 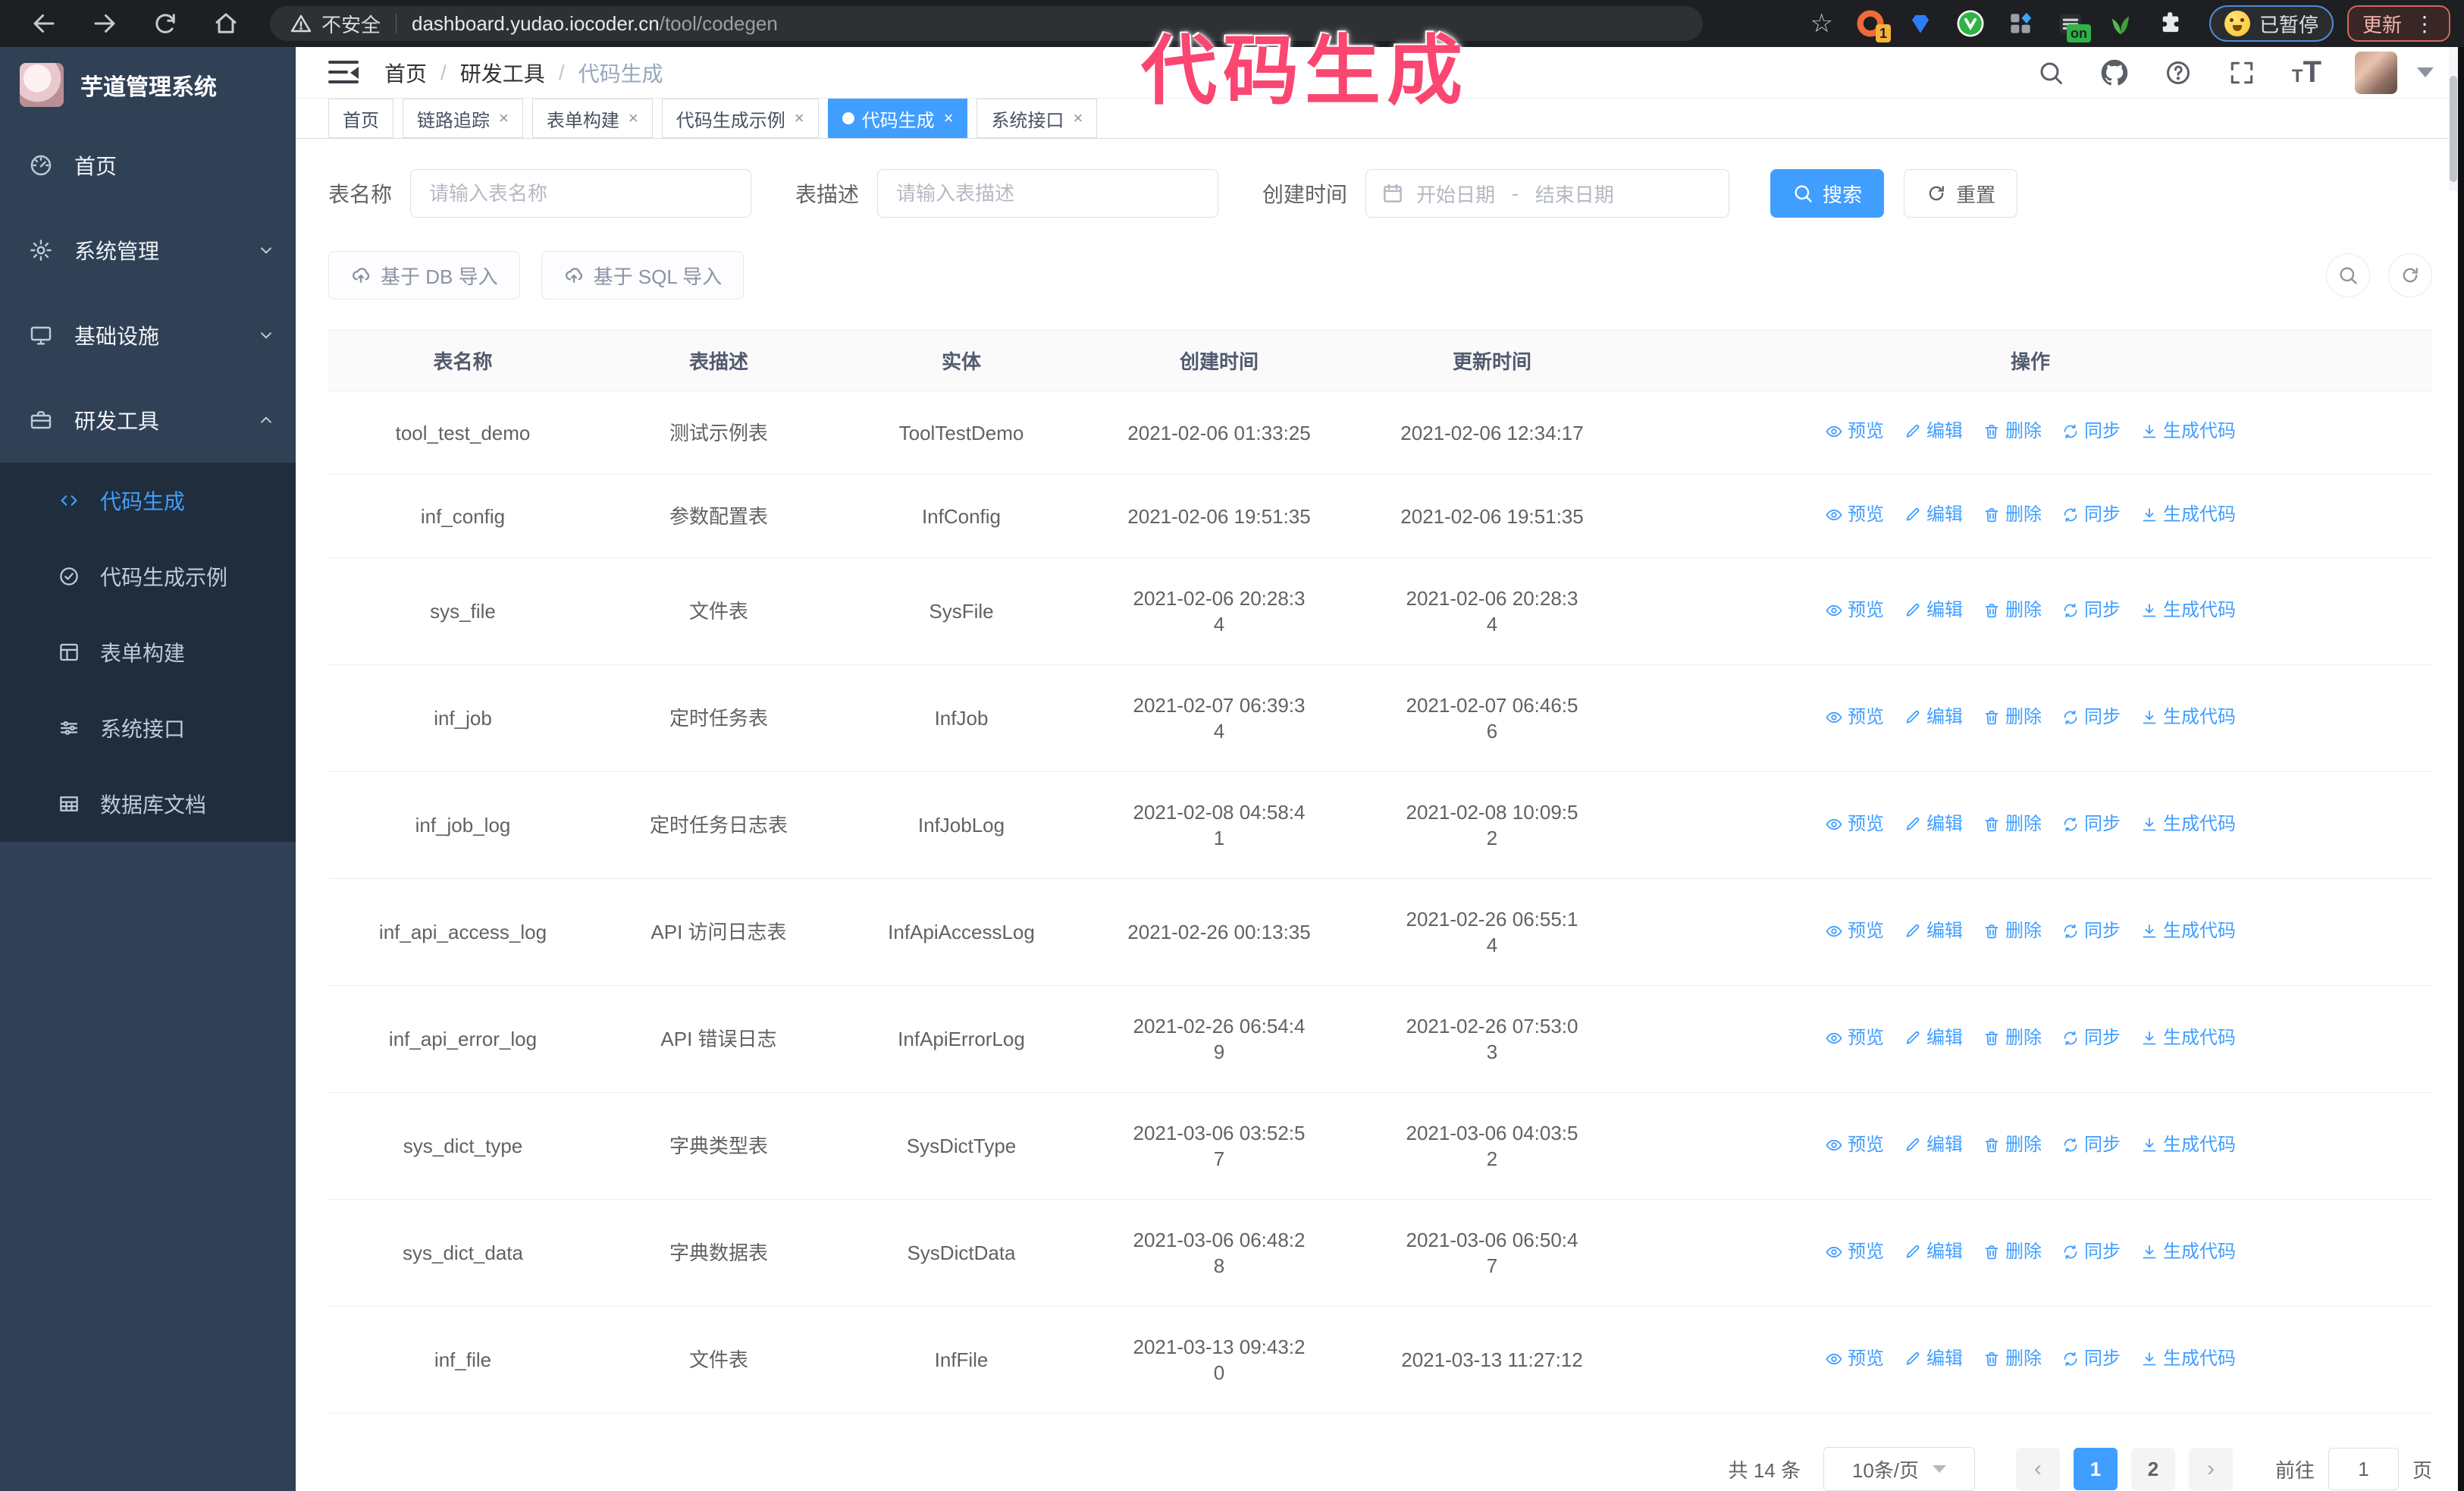 What do you see at coordinates (2178, 72) in the screenshot?
I see `help-icon` at bounding box center [2178, 72].